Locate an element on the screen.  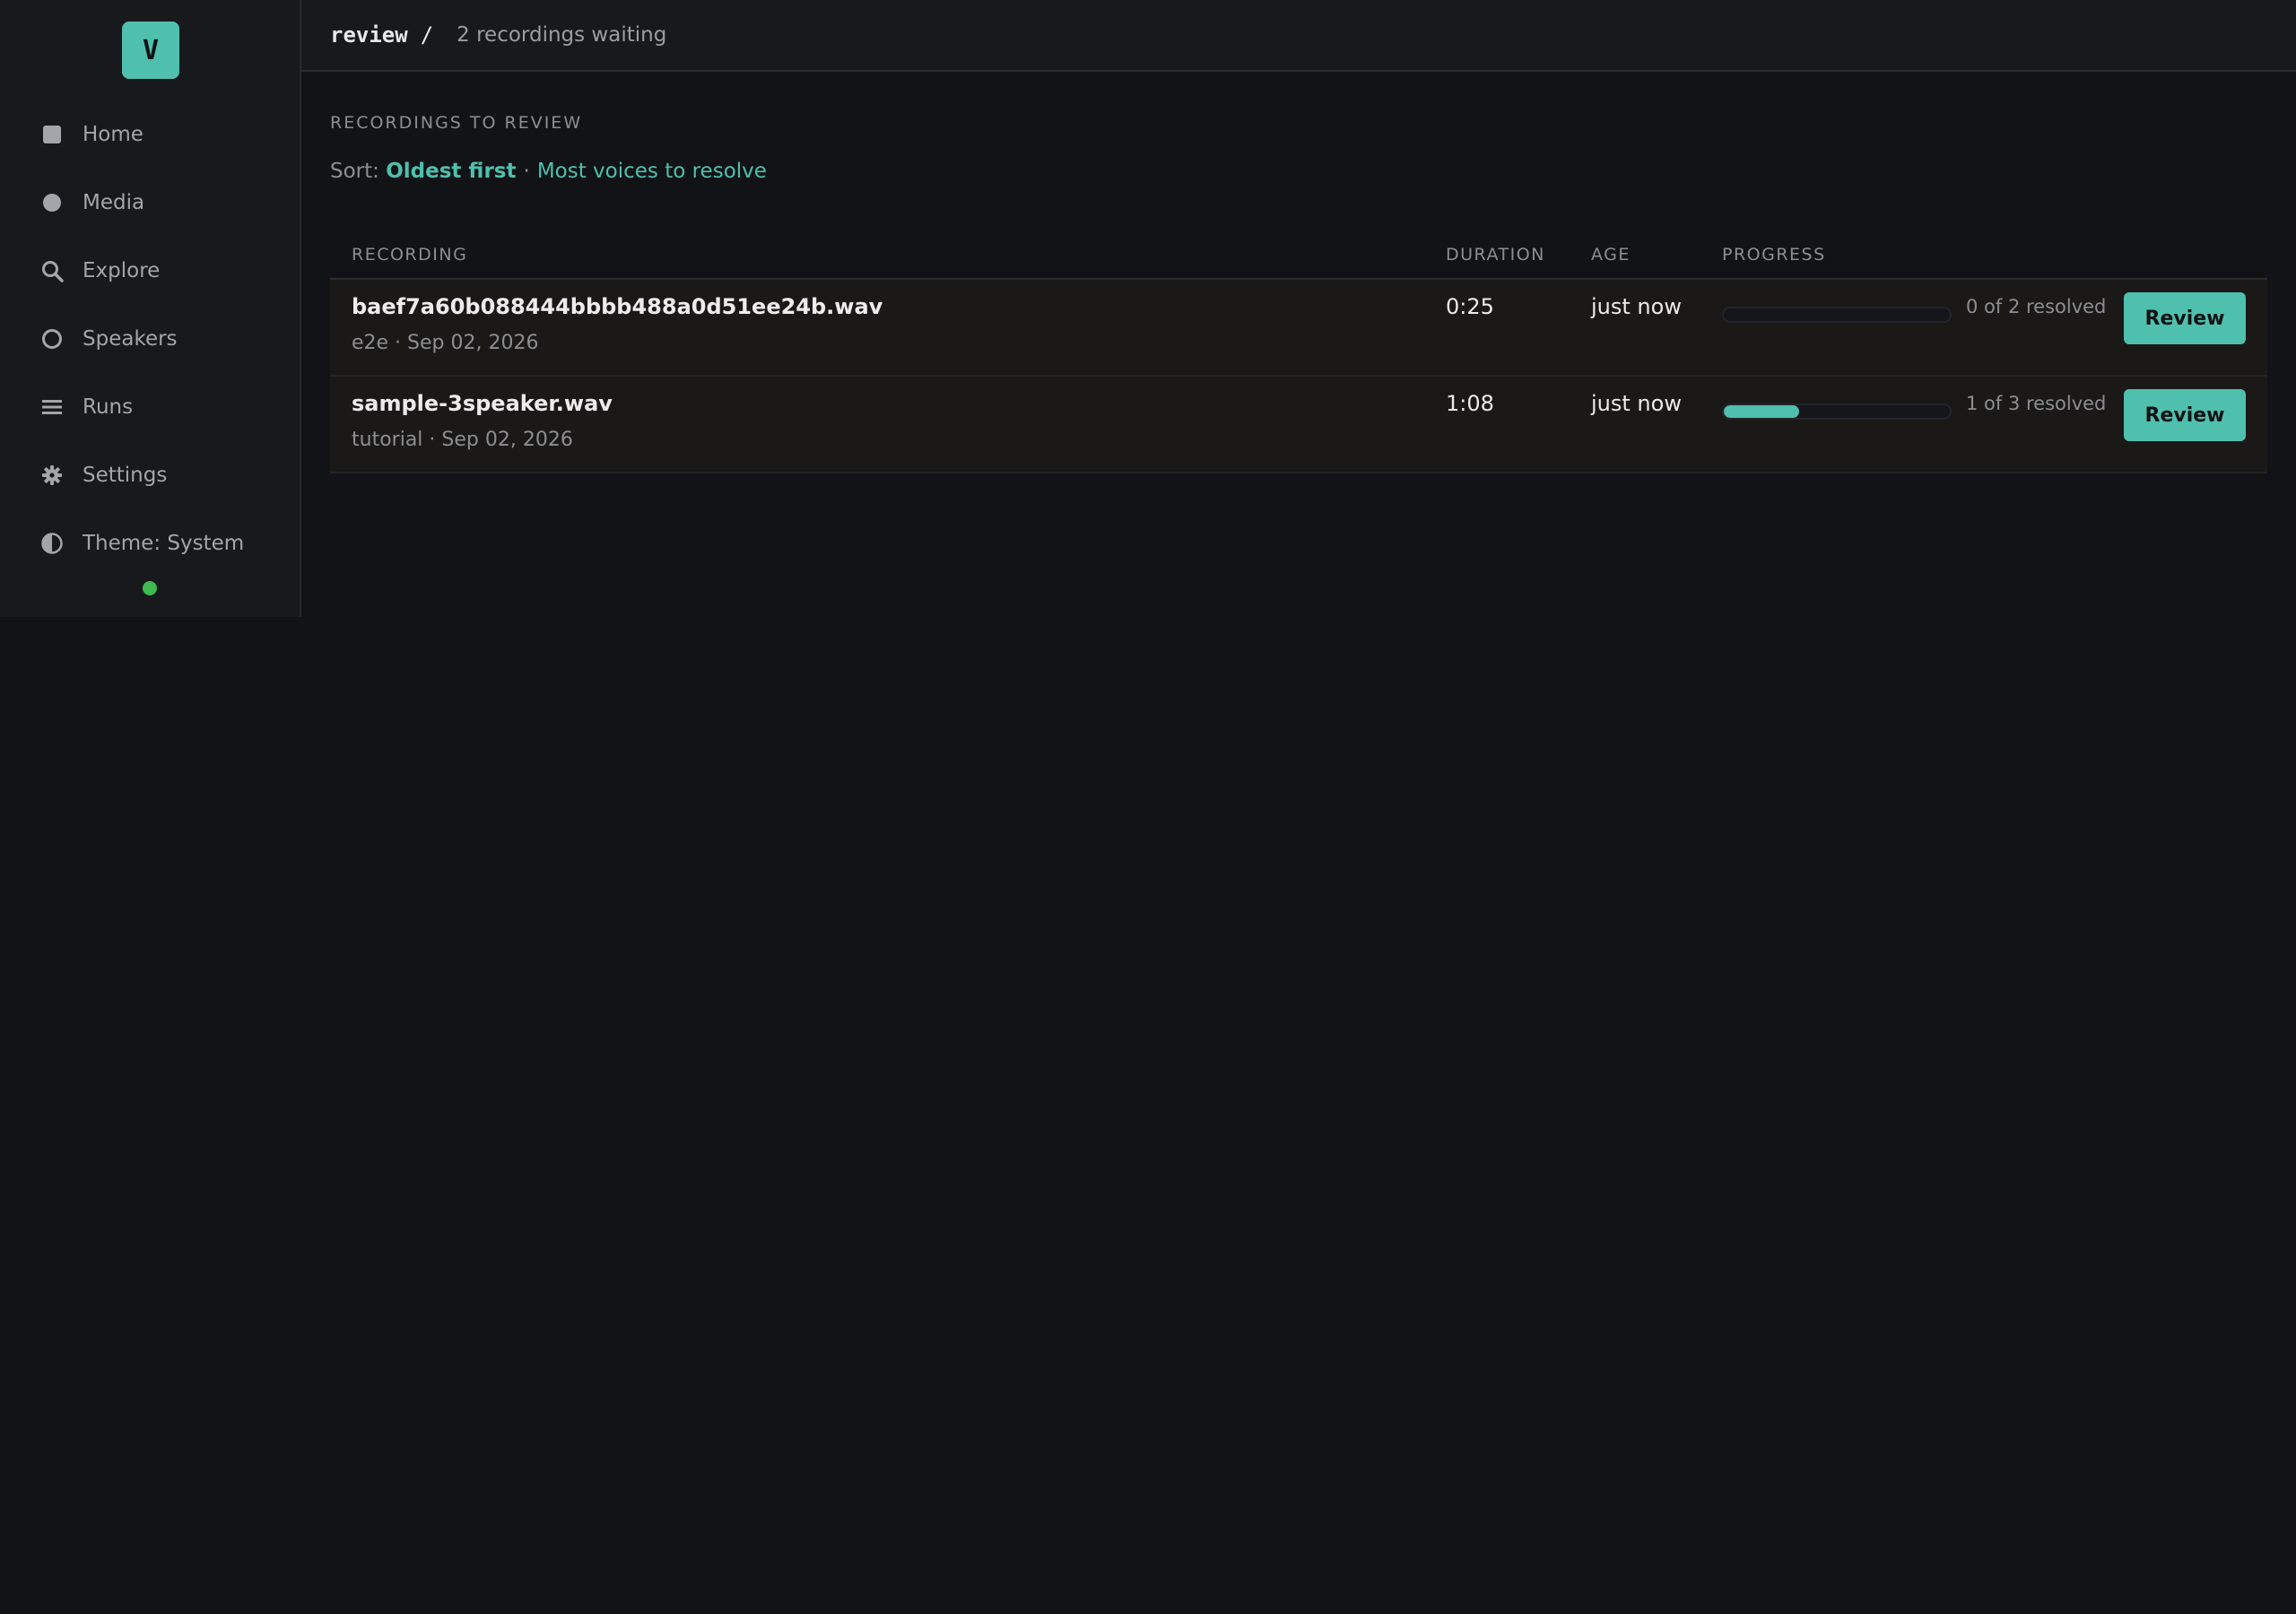
sidebar-item-theme: Theme: System is located at coordinates (150, 543).